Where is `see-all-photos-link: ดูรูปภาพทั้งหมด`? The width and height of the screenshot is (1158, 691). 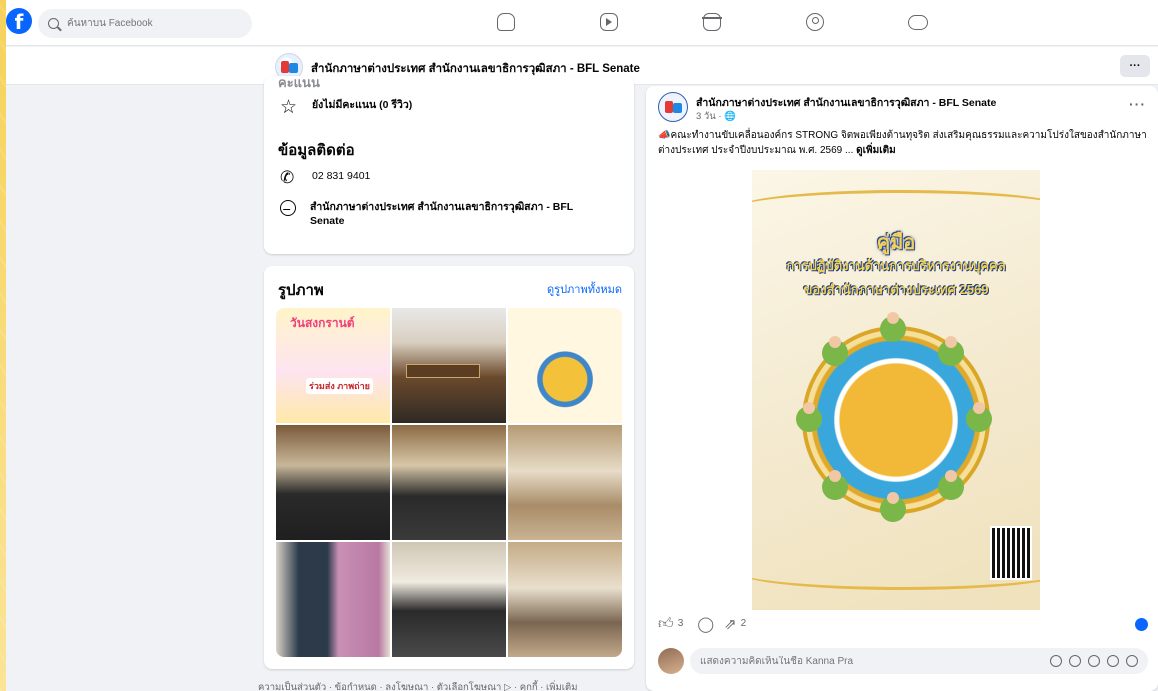
see-all-photos-link: ดูรูปภาพทั้งหมด is located at coordinates (584, 289).